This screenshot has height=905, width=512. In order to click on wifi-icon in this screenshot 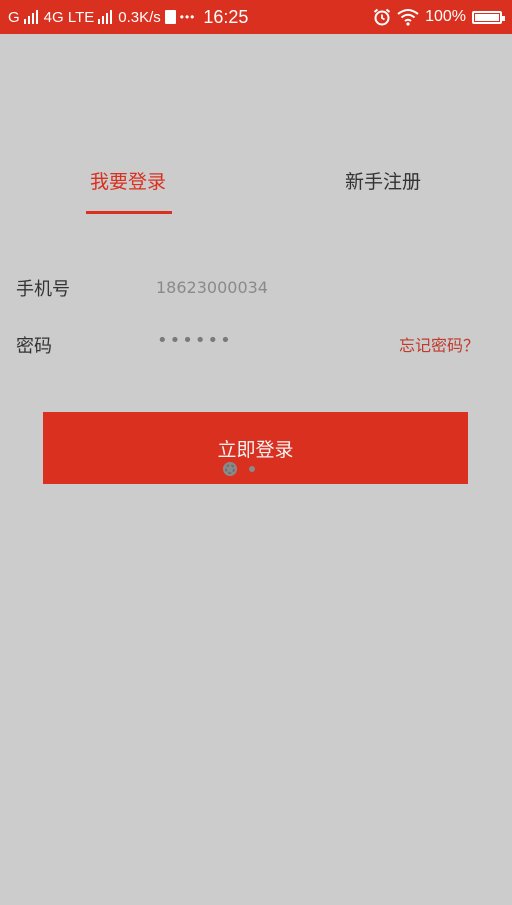, I will do `click(408, 17)`.